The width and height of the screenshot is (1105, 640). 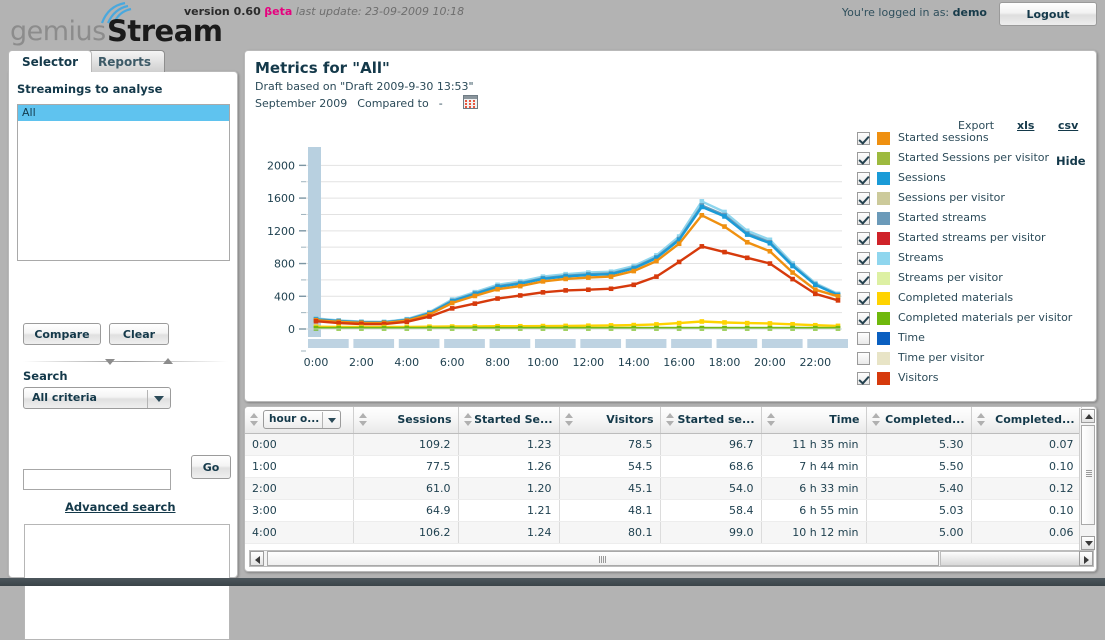 What do you see at coordinates (470, 102) in the screenshot?
I see `calendar-icon` at bounding box center [470, 102].